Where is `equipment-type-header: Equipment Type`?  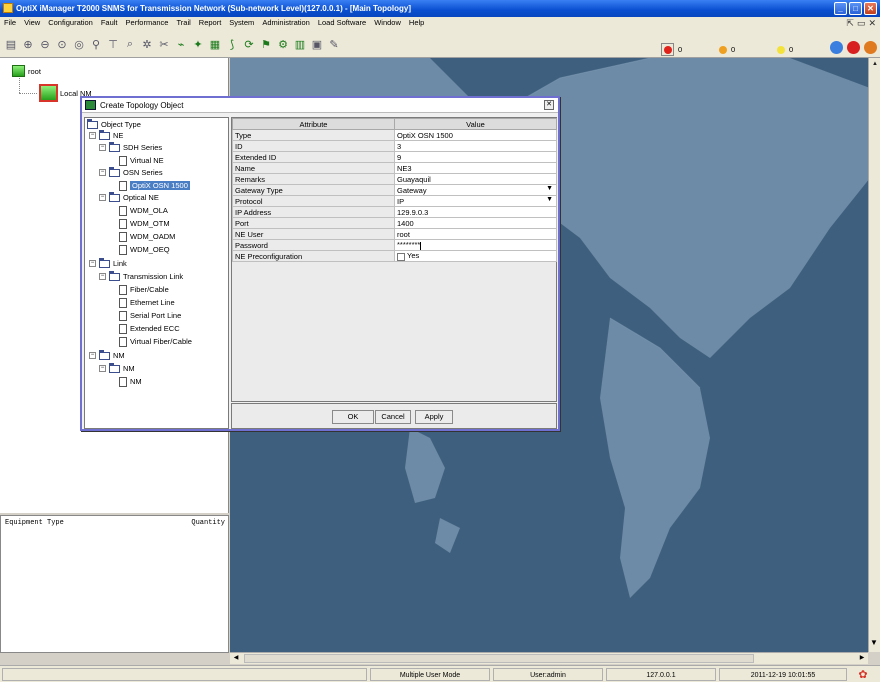 equipment-type-header: Equipment Type is located at coordinates (34, 523).